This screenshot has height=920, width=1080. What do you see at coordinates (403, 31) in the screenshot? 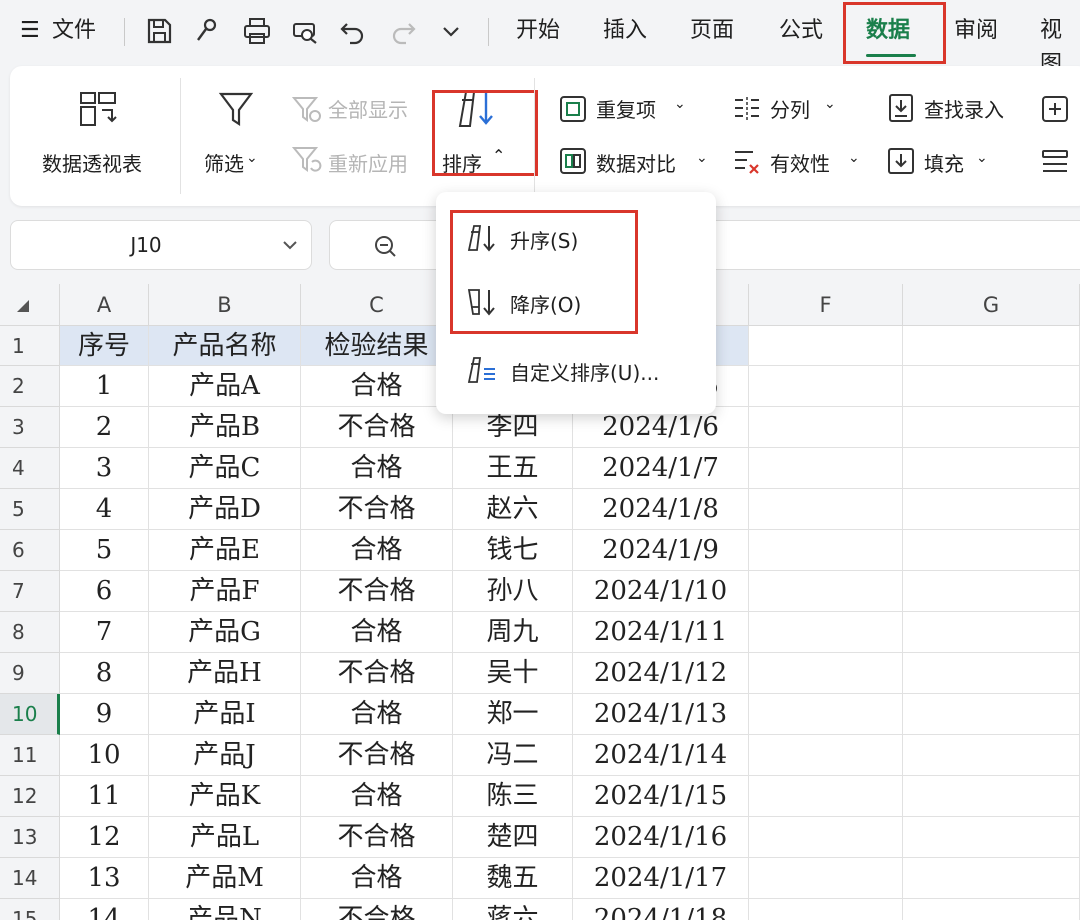
I see `redo-icon` at bounding box center [403, 31].